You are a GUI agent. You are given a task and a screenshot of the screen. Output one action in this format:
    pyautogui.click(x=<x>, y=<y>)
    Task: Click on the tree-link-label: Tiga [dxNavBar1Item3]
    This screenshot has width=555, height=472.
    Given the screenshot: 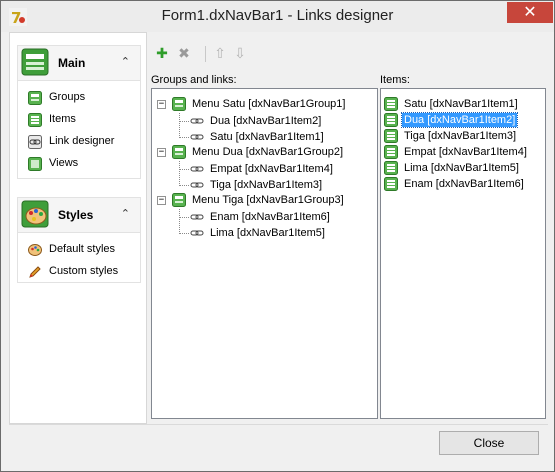 What is the action you would take?
    pyautogui.click(x=266, y=185)
    